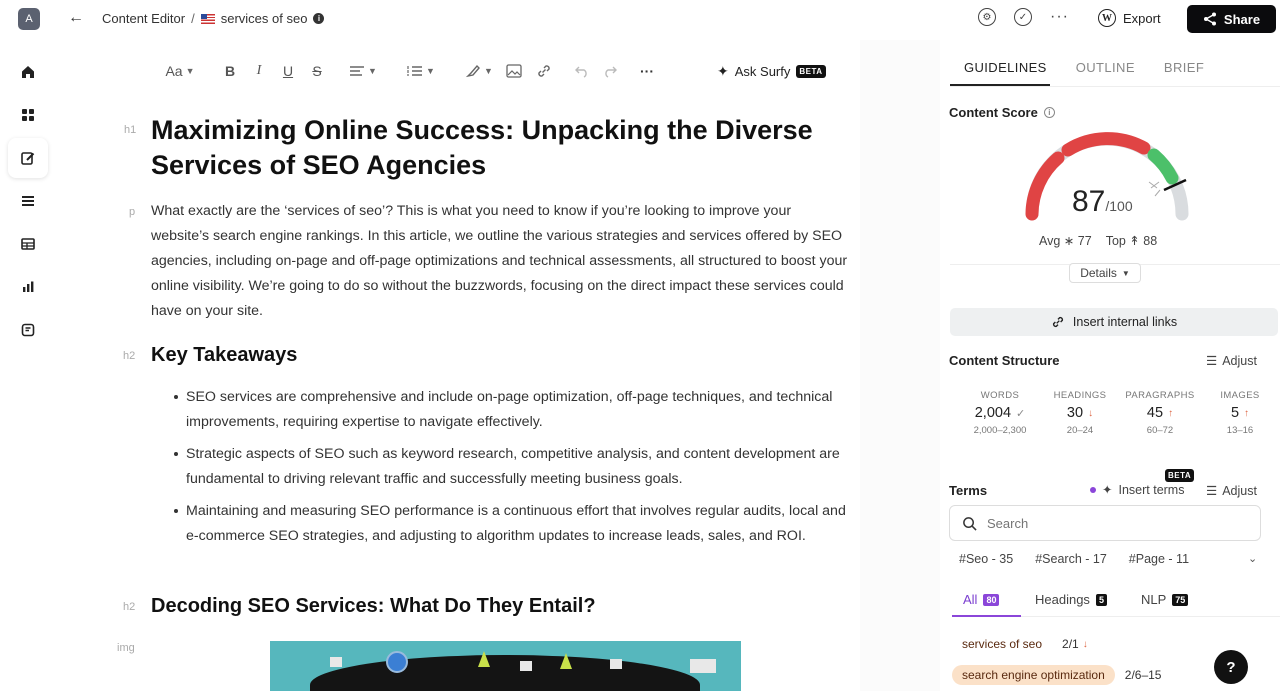 Image resolution: width=1280 pixels, height=691 pixels. I want to click on tree-shape, so click(566, 661).